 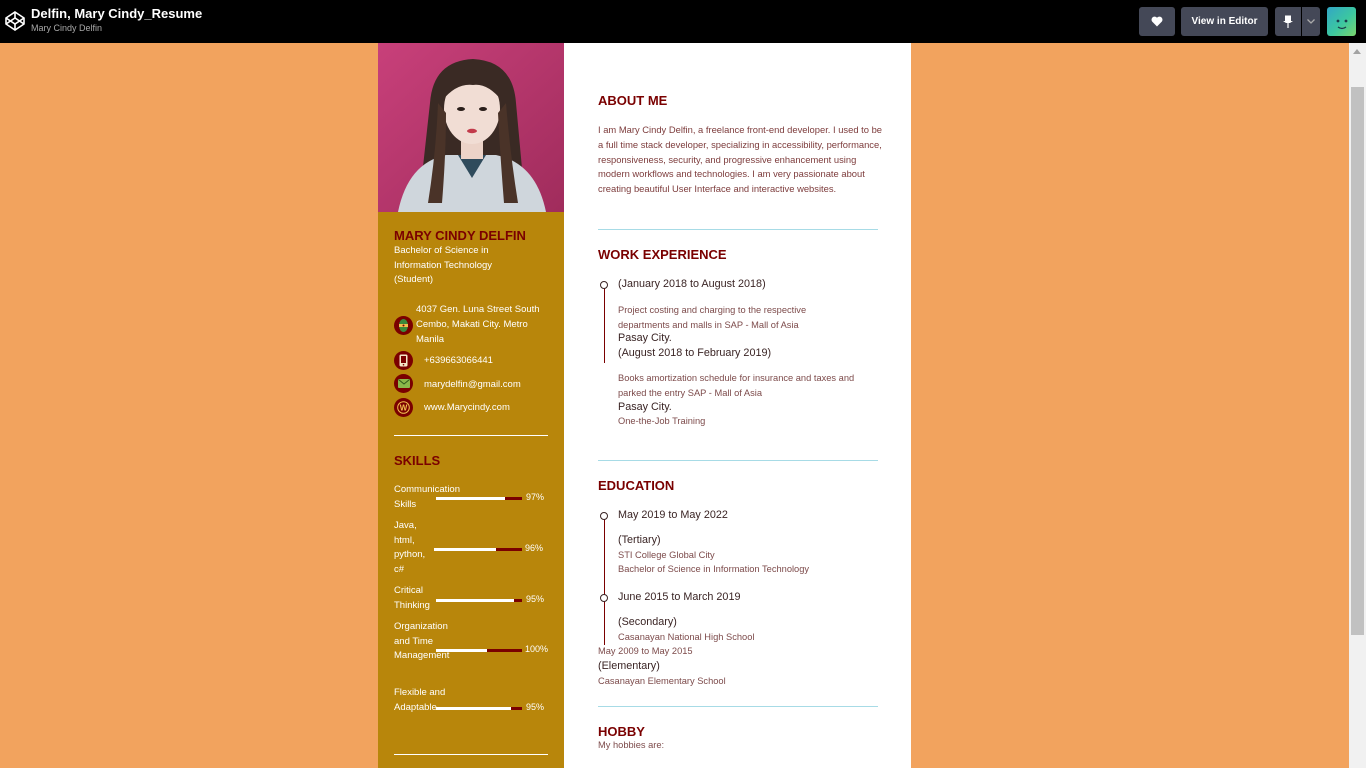 I want to click on chevron-down-icon, so click(x=1311, y=21).